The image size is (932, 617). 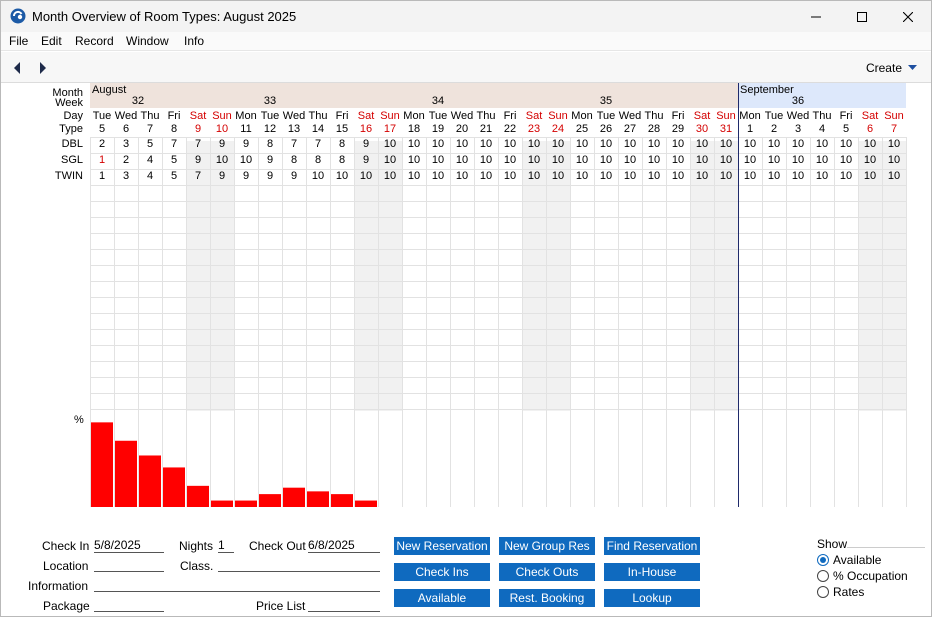 What do you see at coordinates (816, 16) in the screenshot?
I see `minimize-button` at bounding box center [816, 16].